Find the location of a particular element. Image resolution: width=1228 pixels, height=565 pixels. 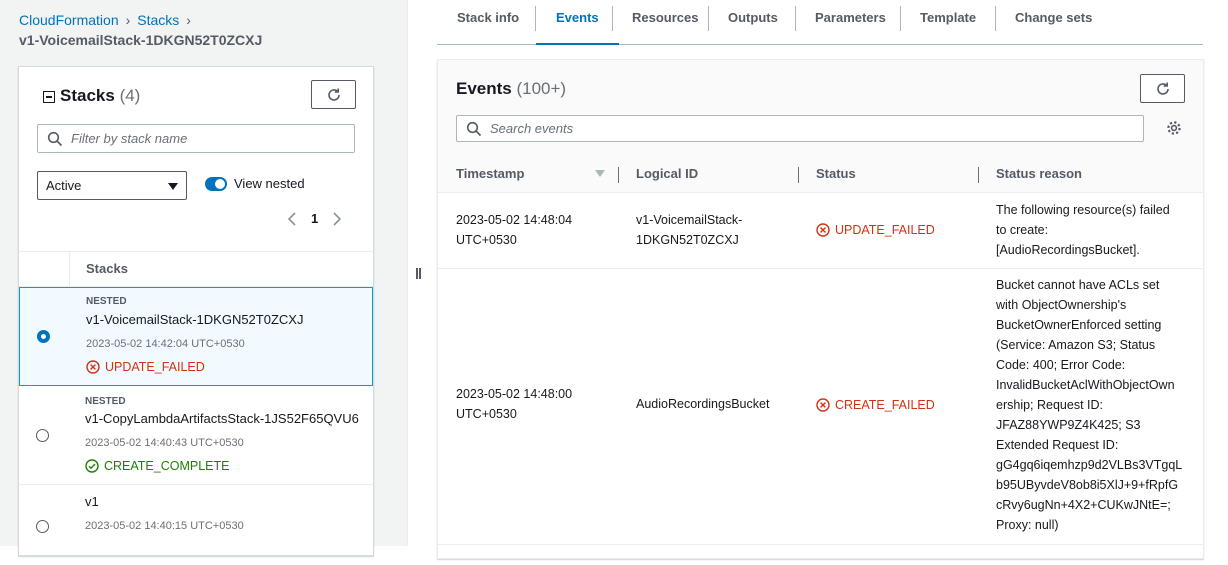

tab-change-sets: Change sets is located at coordinates (1053, 22).